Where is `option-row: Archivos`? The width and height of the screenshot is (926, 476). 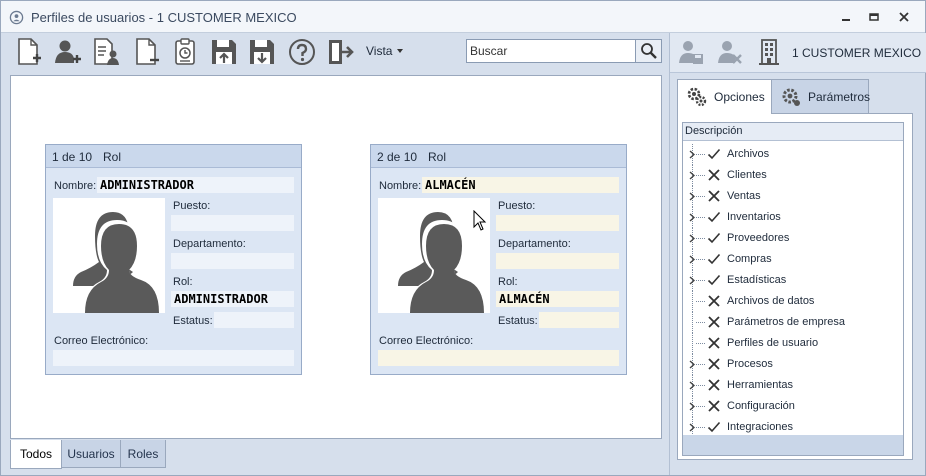 option-row: Archivos is located at coordinates (793, 154).